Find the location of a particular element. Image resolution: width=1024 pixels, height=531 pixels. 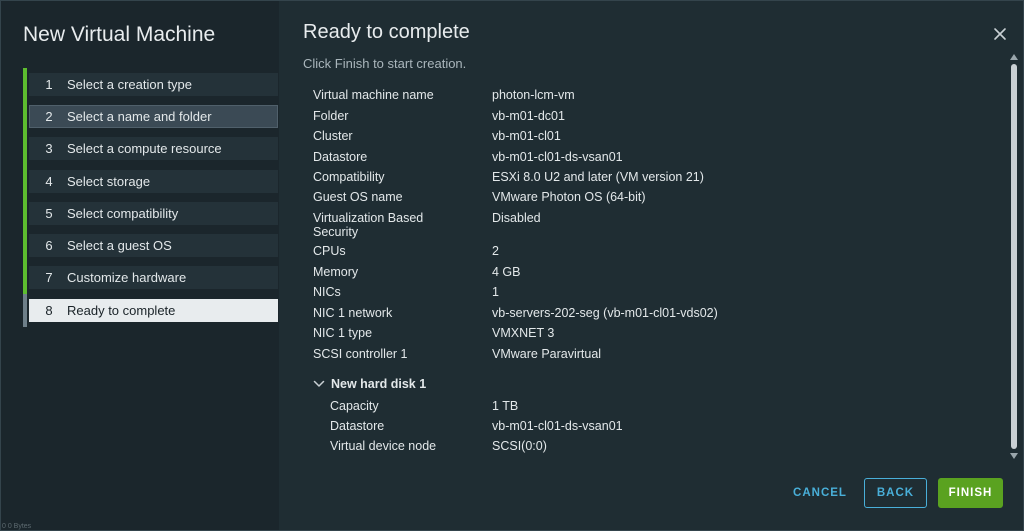

step-number: 8 is located at coordinates (49, 310).